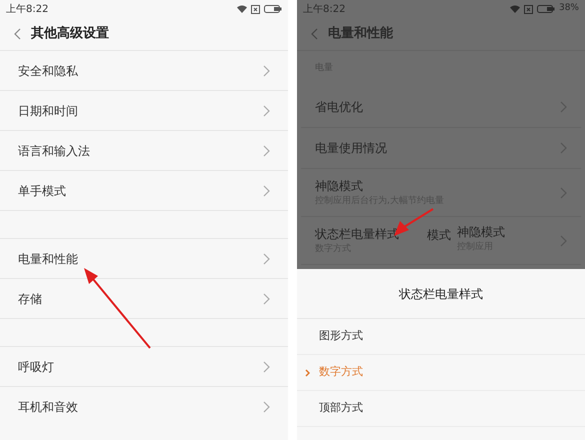  I want to click on row-label: 省电优化, so click(339, 107).